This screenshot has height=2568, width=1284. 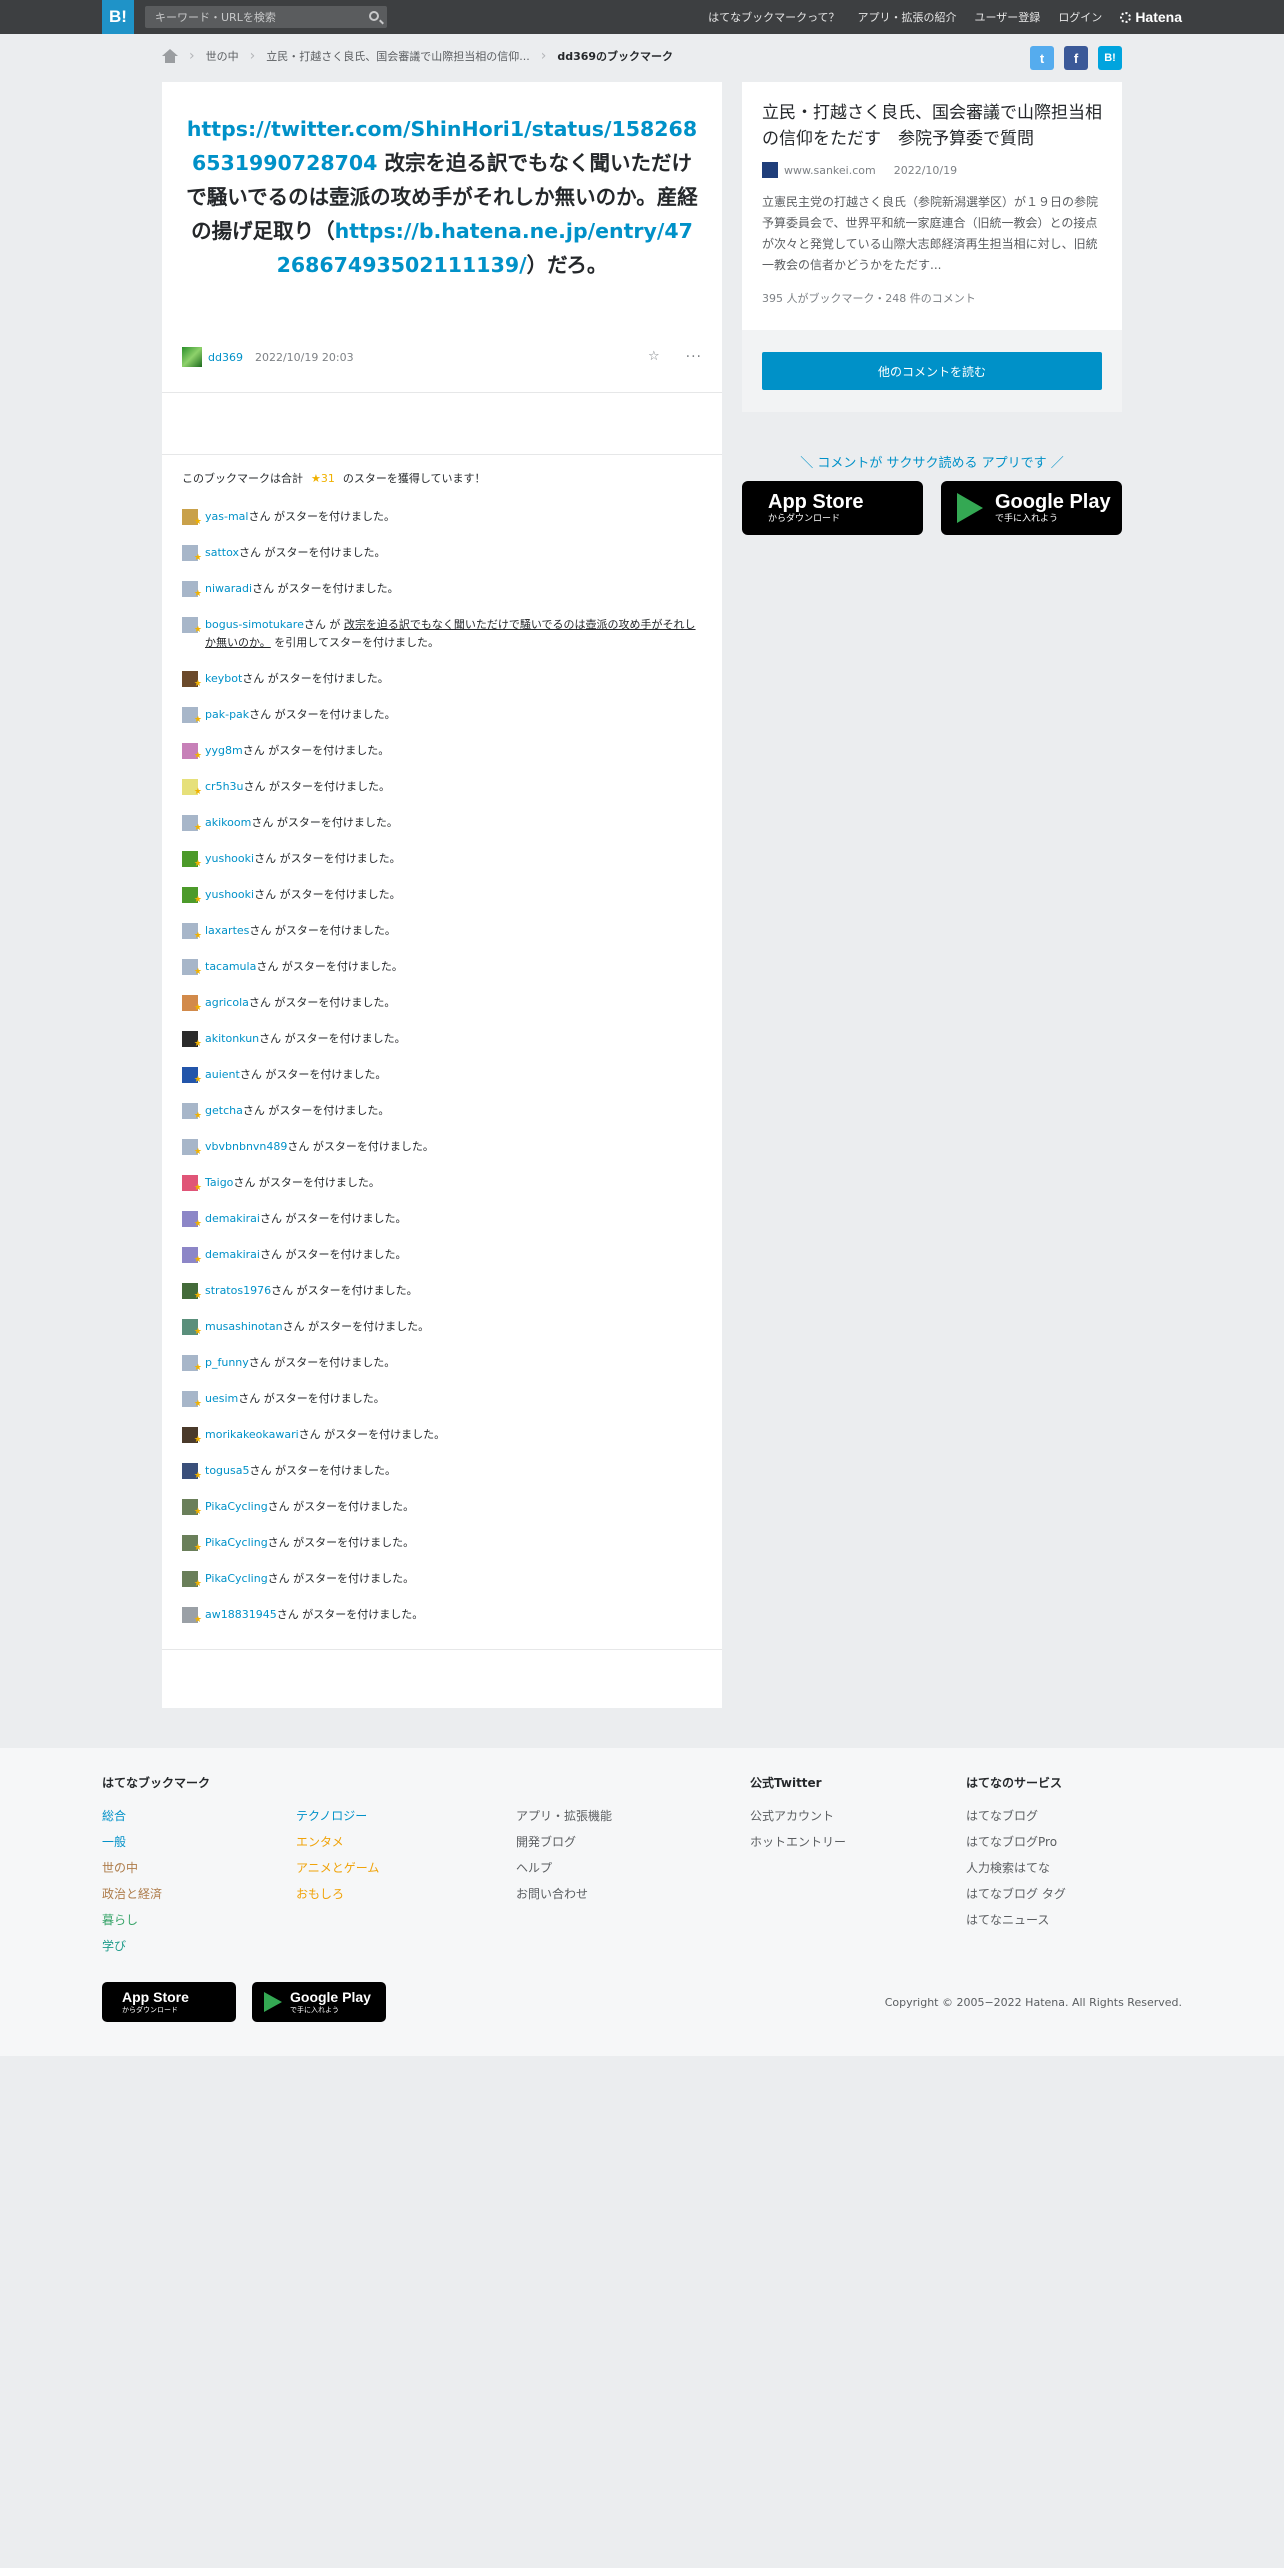 I want to click on search-icon, so click(x=374, y=16).